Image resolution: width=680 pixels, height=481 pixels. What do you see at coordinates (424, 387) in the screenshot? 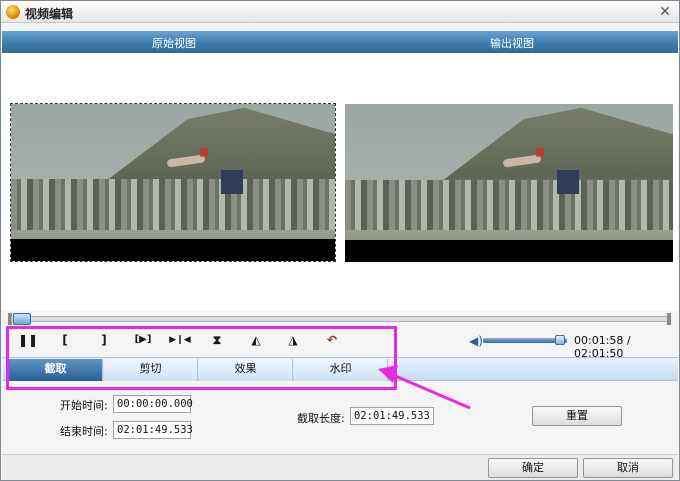
I see `annotation-arrow` at bounding box center [424, 387].